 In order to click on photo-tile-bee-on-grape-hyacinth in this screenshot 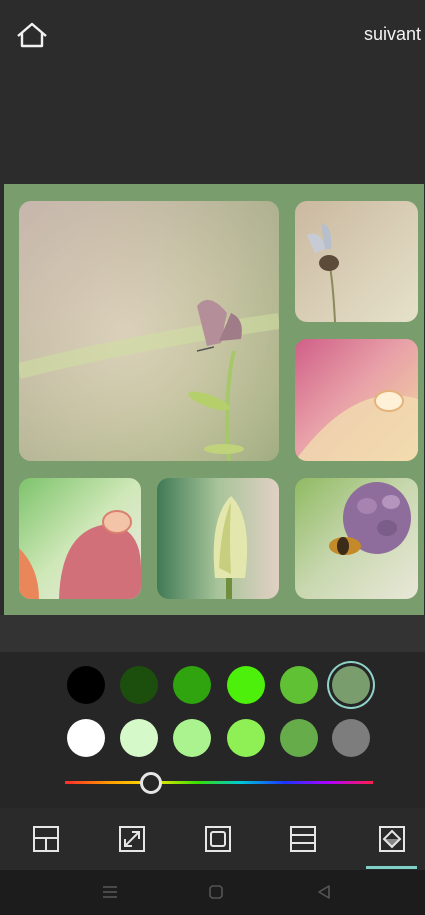, I will do `click(356, 538)`.